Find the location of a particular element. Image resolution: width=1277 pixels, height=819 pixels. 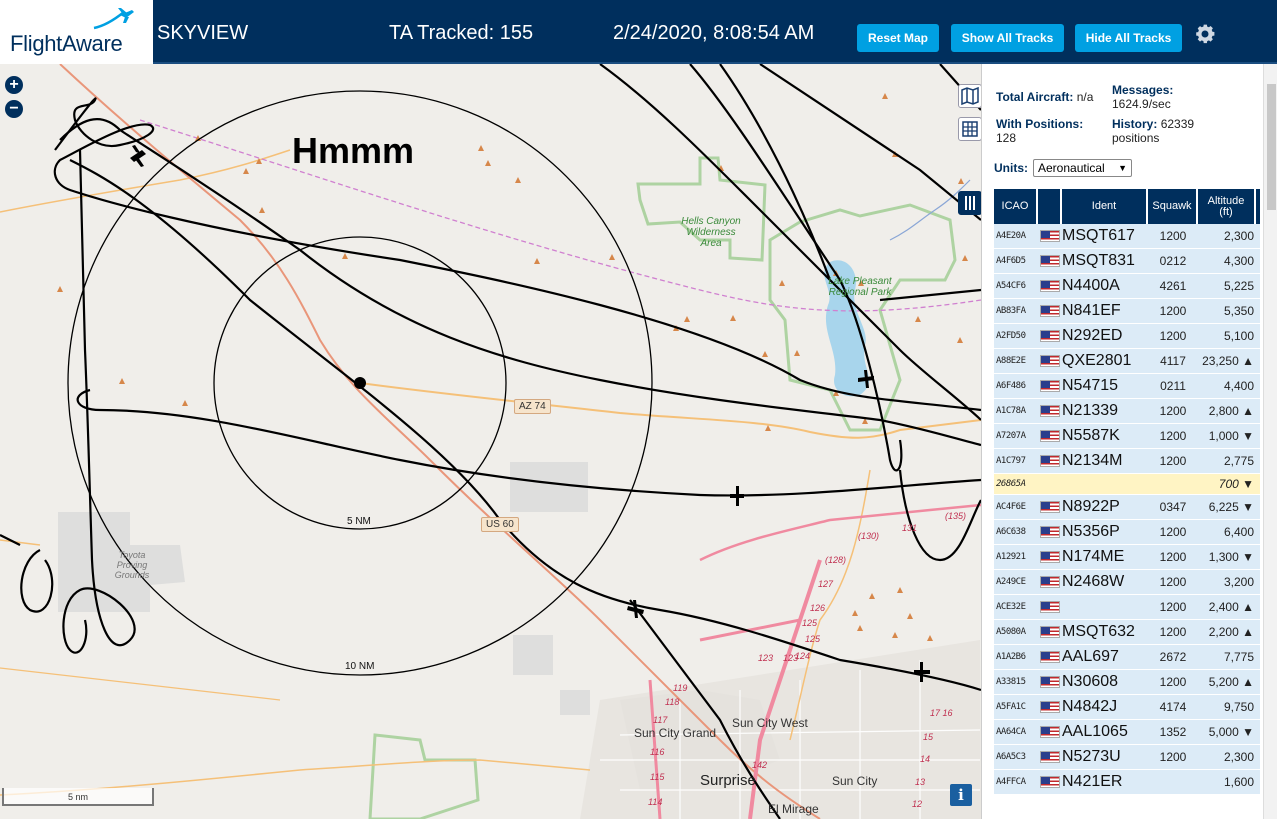

column-ident: Ident is located at coordinates (1105, 206).